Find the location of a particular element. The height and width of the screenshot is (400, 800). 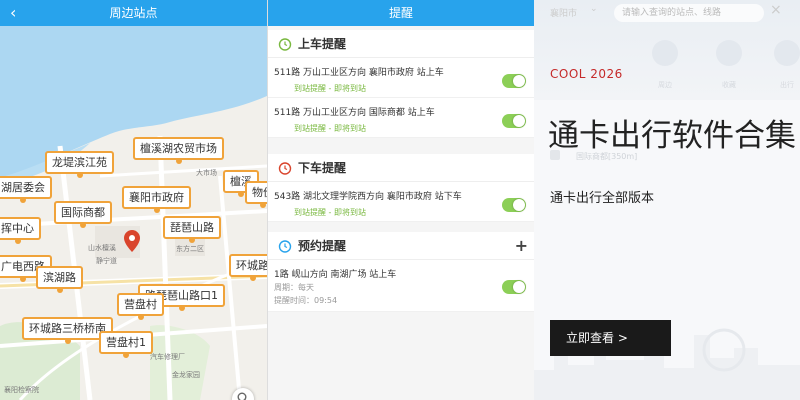

stop-marker: 琵琶山路 is located at coordinates (192, 229).